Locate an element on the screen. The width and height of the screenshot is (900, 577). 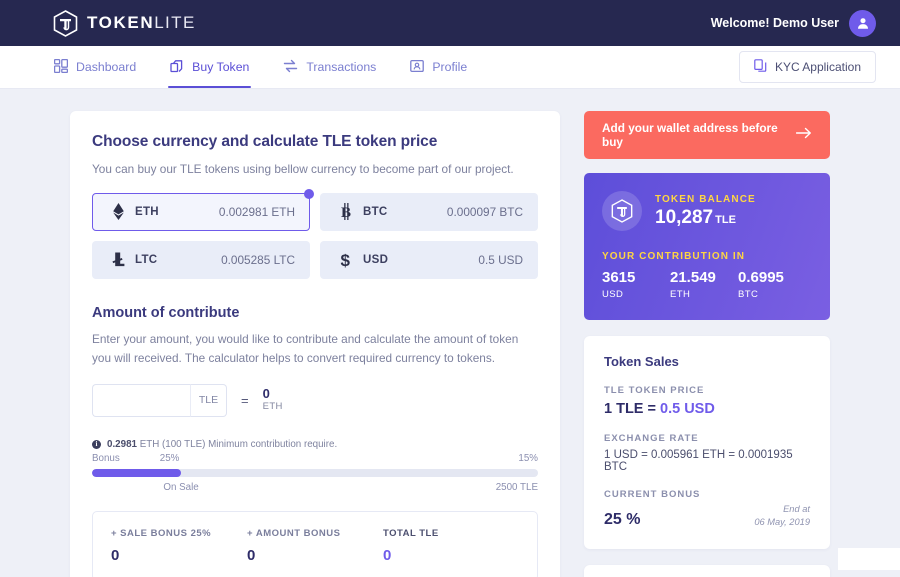
currency-value: 0.005285 LTC is located at coordinates (258, 259).